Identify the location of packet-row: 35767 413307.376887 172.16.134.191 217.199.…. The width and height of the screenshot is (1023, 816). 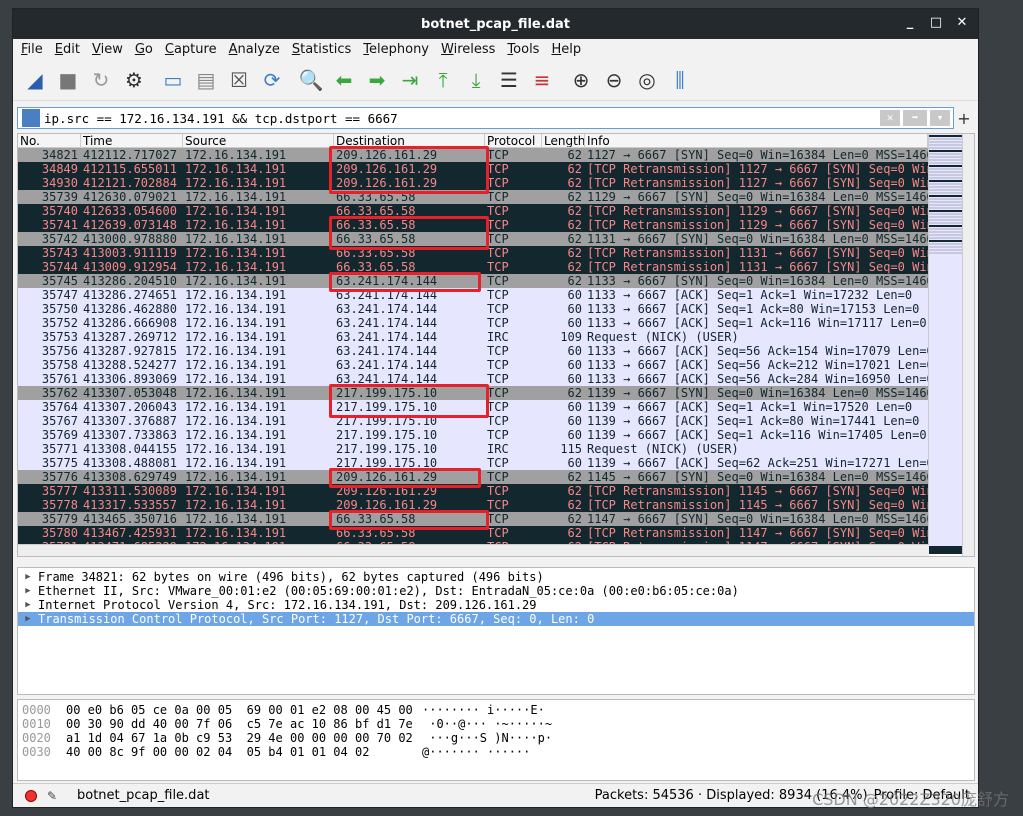
(496, 421).